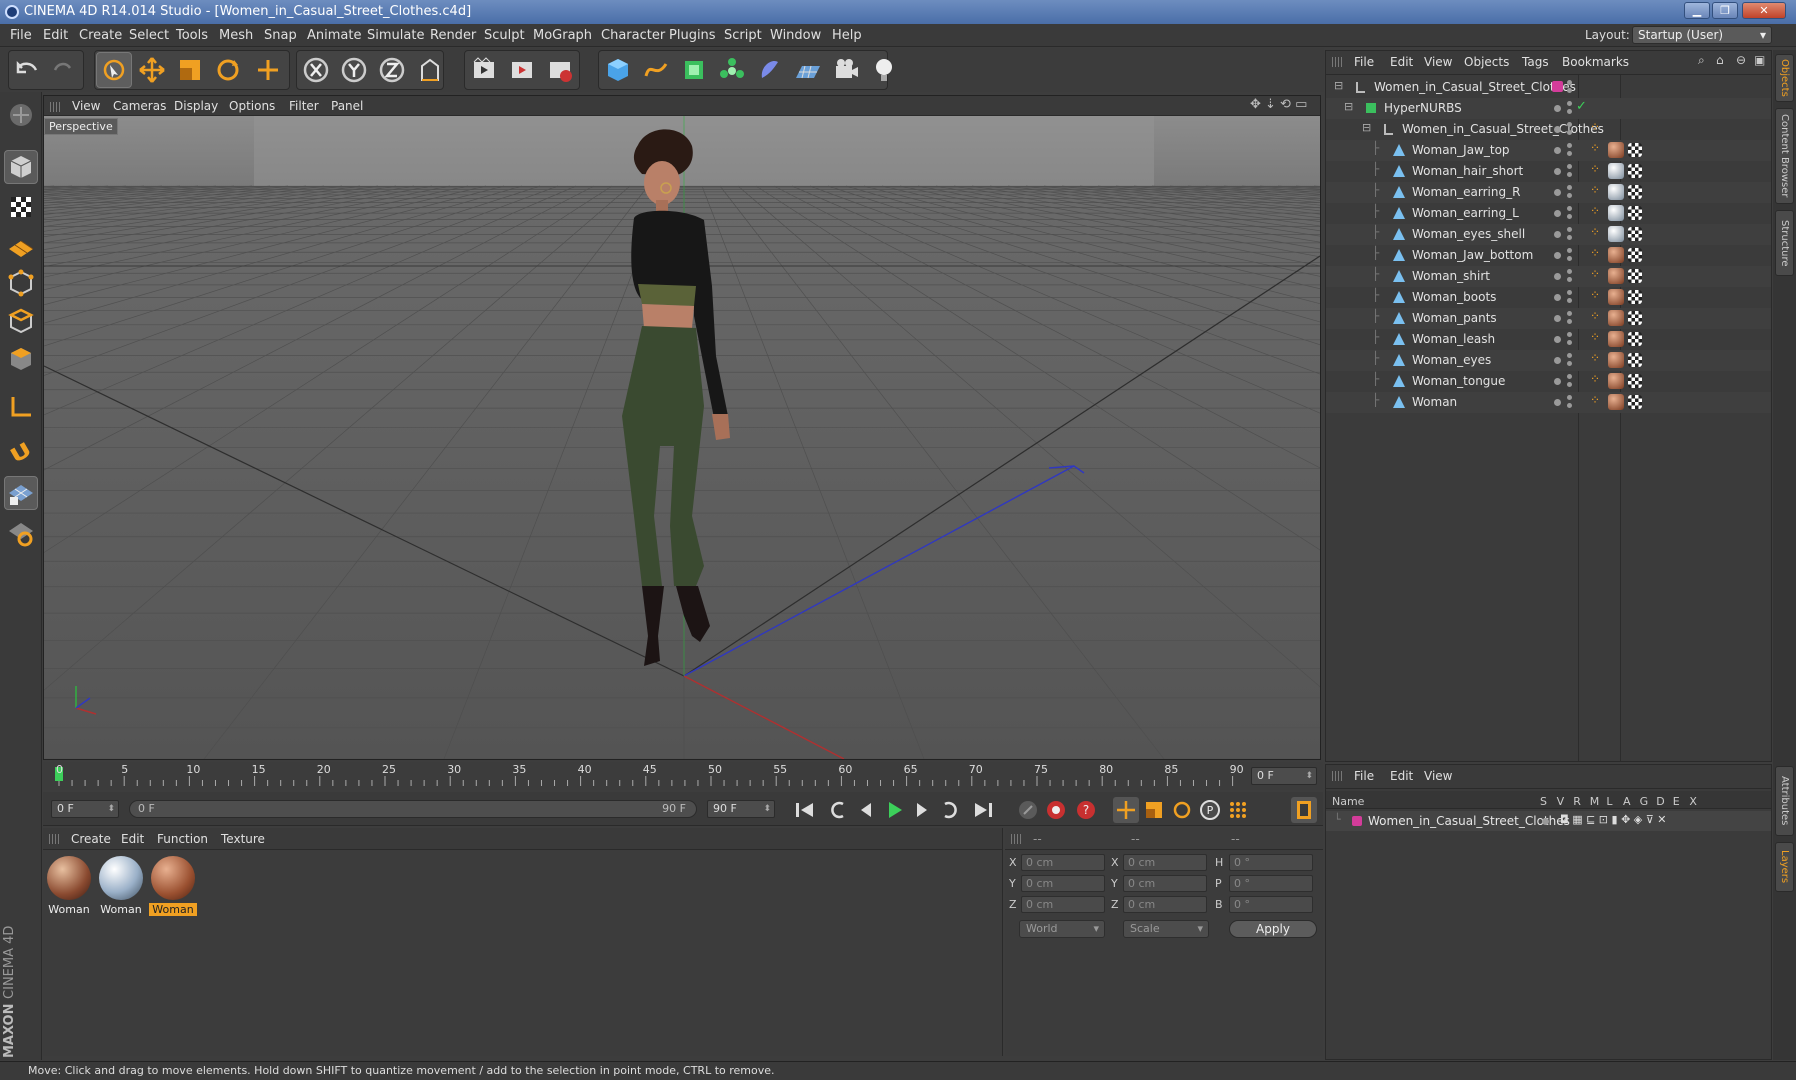  I want to click on redo-icon, so click(64, 70).